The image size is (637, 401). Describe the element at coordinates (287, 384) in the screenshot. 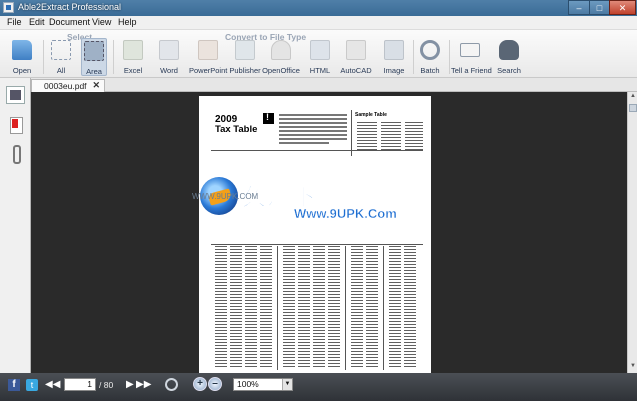

I see `chevron-down-icon: ▼` at that location.